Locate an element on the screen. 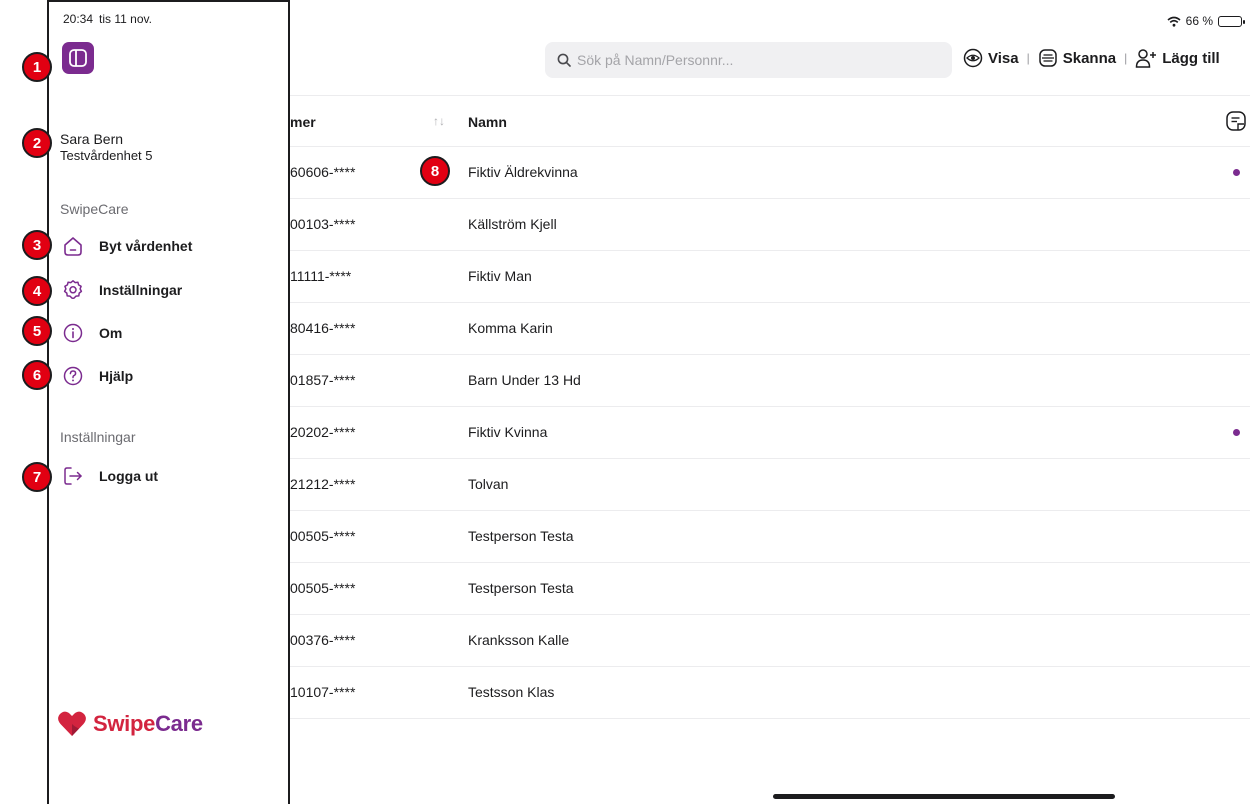  table-row: 80416-**** Komma Karin is located at coordinates (770, 329).